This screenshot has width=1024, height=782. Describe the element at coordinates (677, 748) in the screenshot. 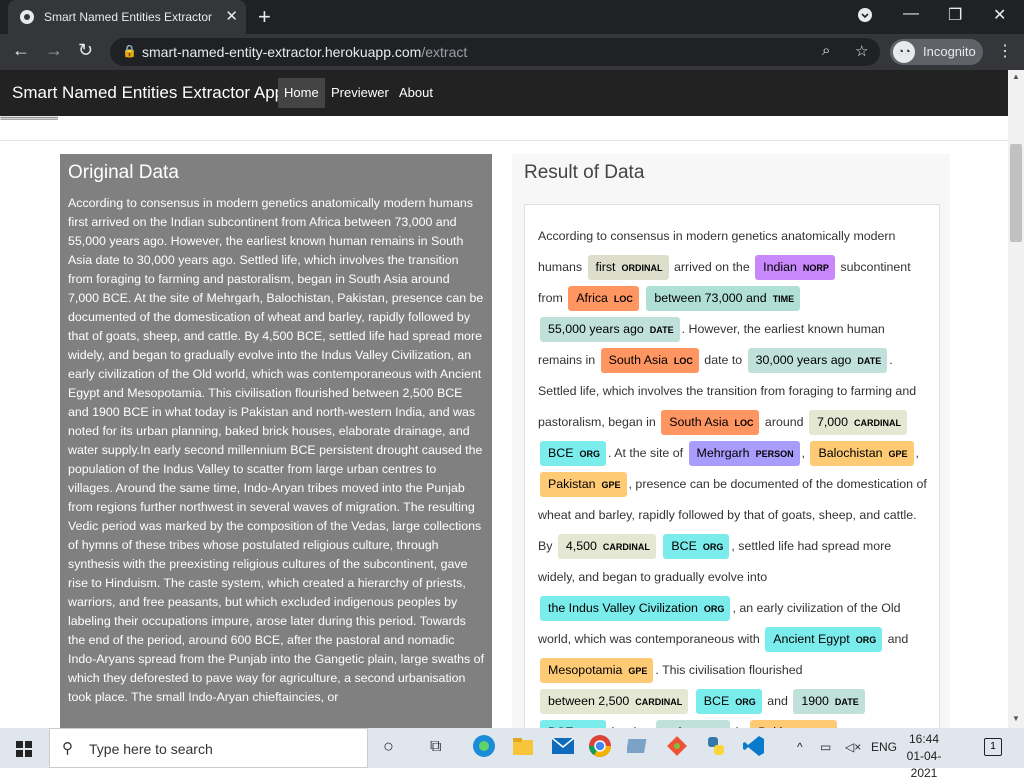

I see `git-icon` at that location.